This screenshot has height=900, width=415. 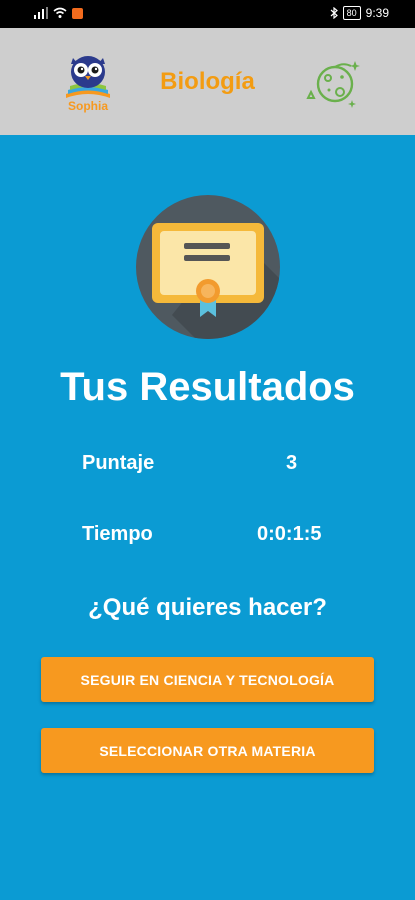 What do you see at coordinates (216, 281) in the screenshot?
I see `certificate-icon` at bounding box center [216, 281].